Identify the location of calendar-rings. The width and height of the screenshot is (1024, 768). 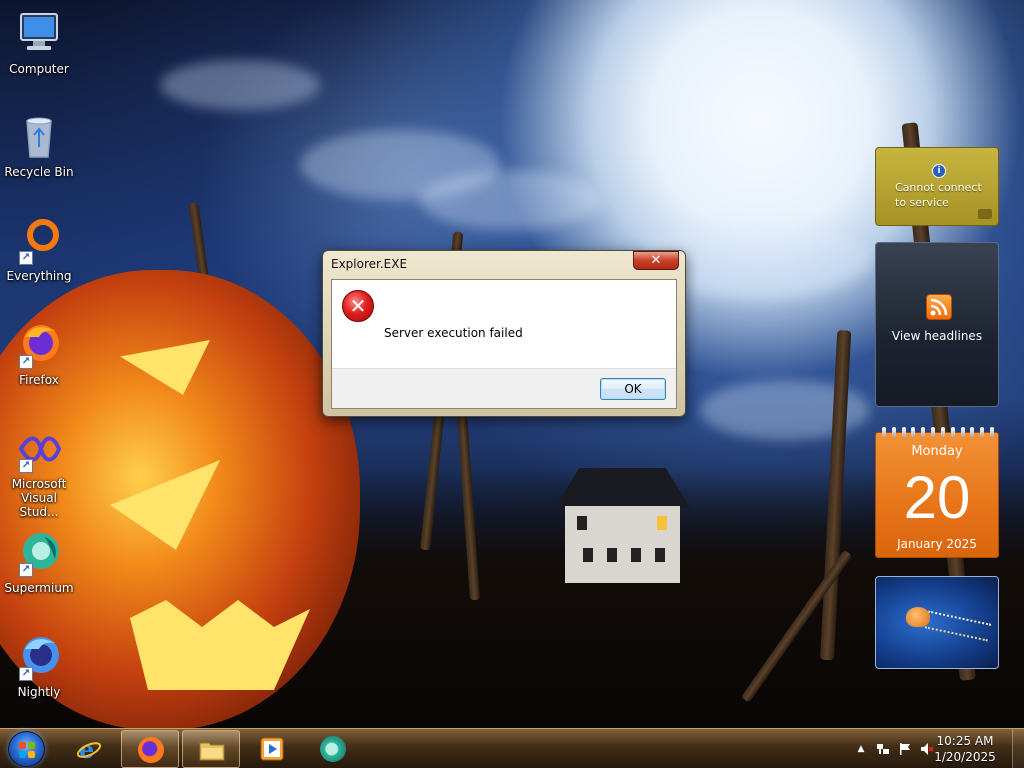
(938, 432).